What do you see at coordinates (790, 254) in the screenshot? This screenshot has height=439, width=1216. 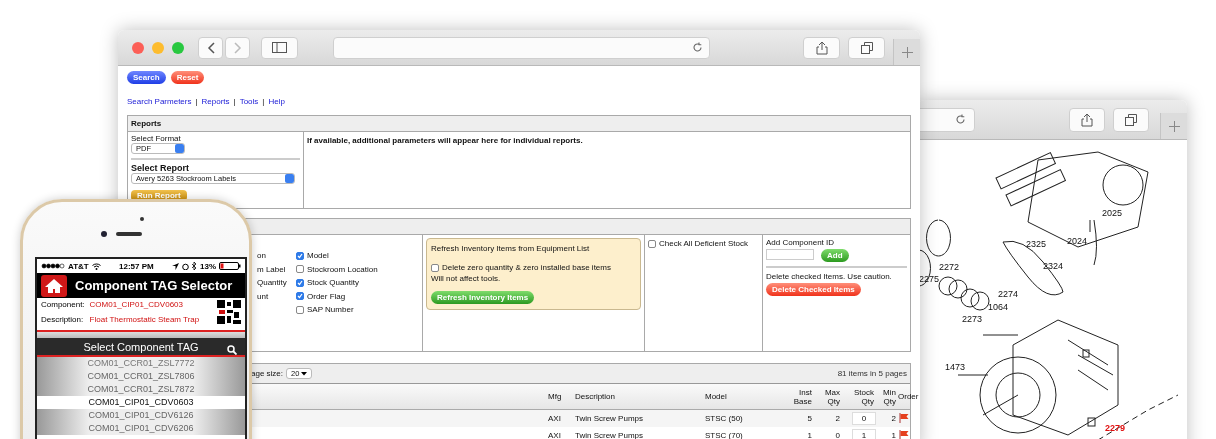 I see `component-id-field` at bounding box center [790, 254].